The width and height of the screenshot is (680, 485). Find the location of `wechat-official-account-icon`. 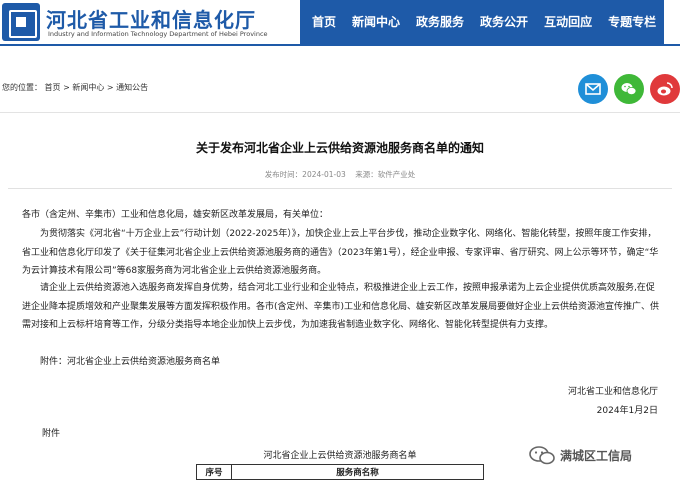

wechat-official-account-icon is located at coordinates (542, 455).